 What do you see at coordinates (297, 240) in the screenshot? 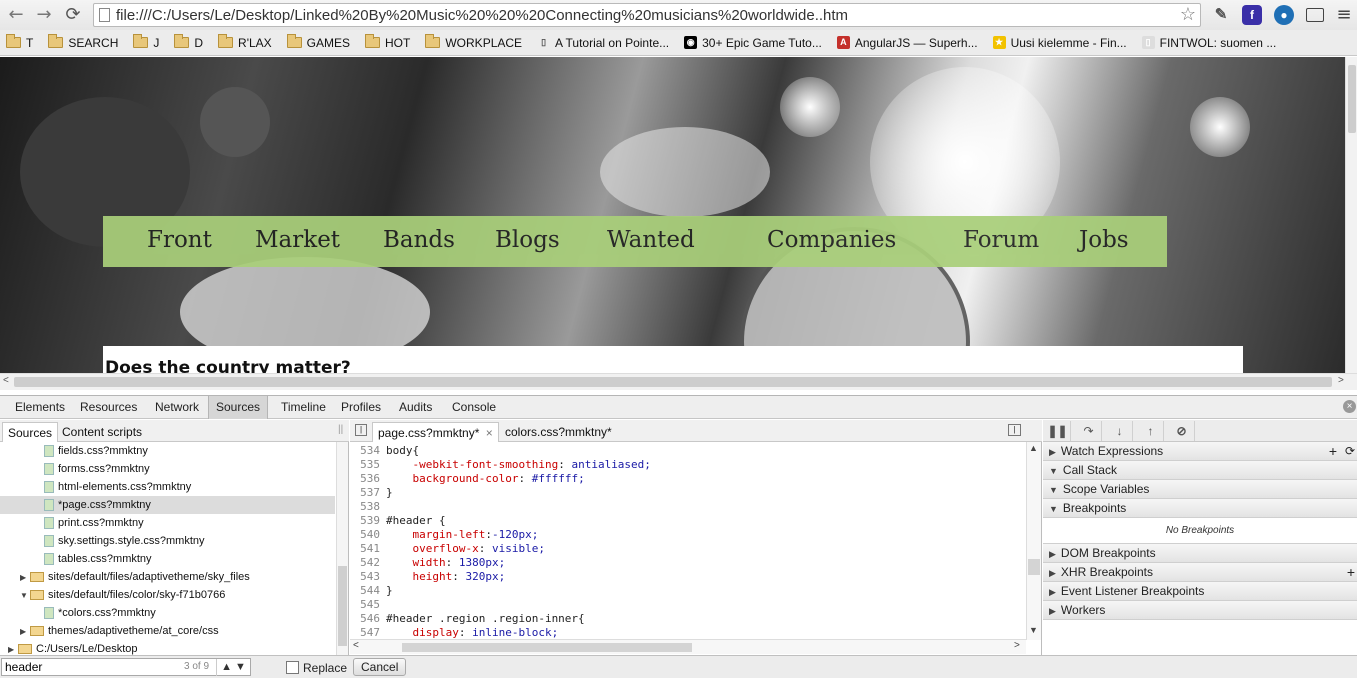
I see `menu-item-market: Market` at bounding box center [297, 240].